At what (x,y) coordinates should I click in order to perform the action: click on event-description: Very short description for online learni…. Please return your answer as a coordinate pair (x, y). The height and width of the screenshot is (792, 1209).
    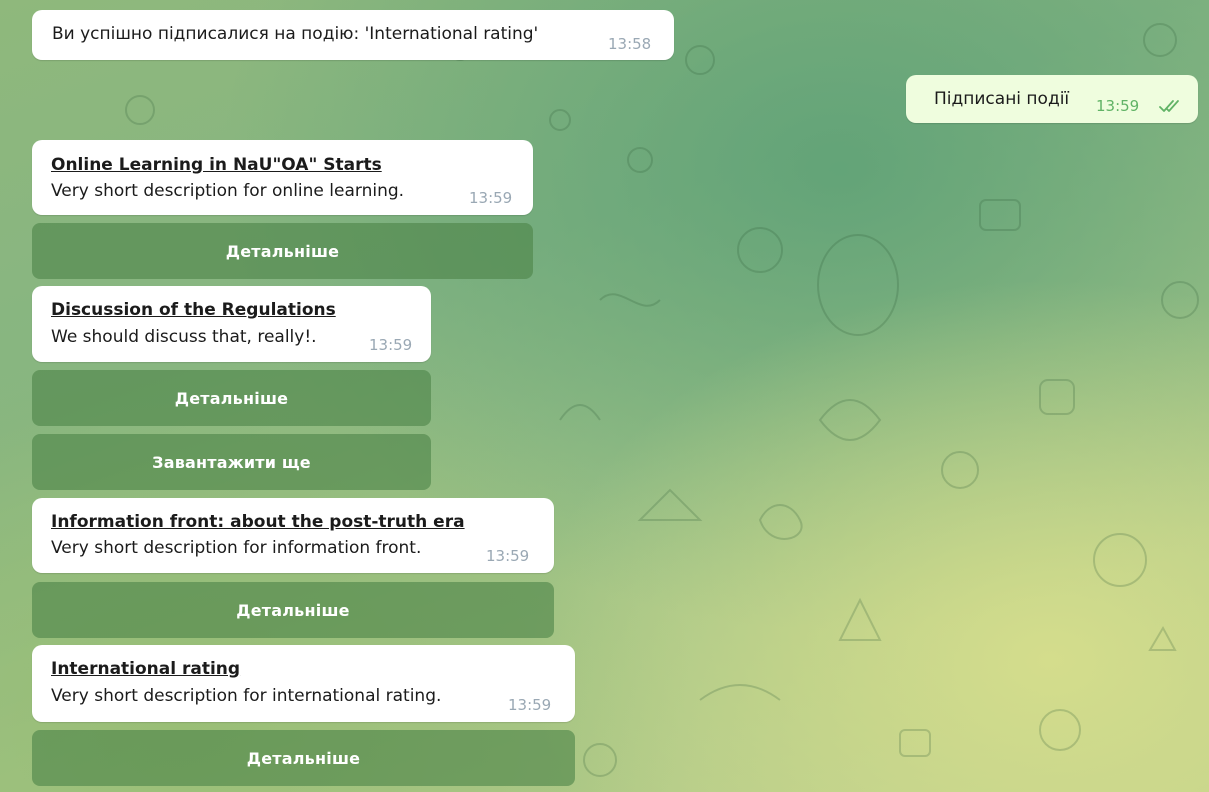
    Looking at the image, I should click on (228, 191).